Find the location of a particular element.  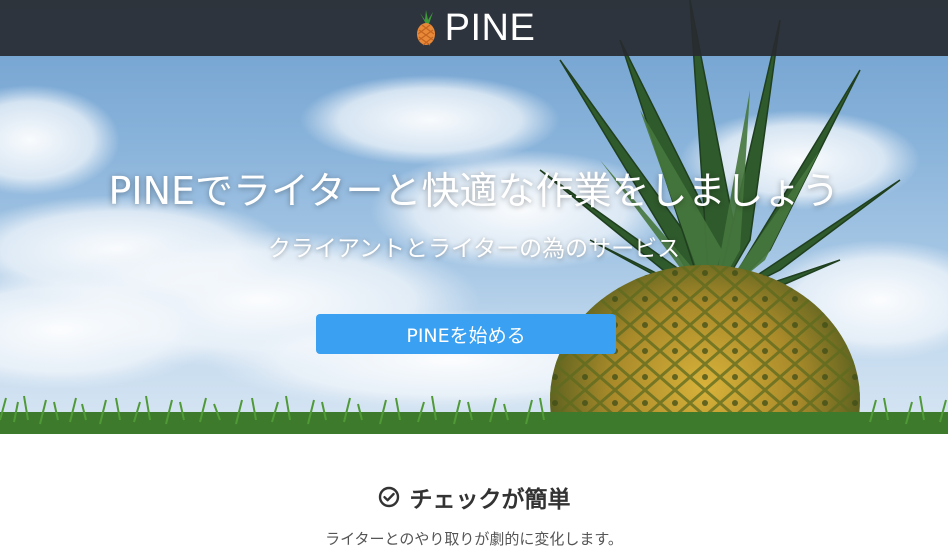

hero-subtitle: クライアントとライターの為のサービス is located at coordinates (474, 249).